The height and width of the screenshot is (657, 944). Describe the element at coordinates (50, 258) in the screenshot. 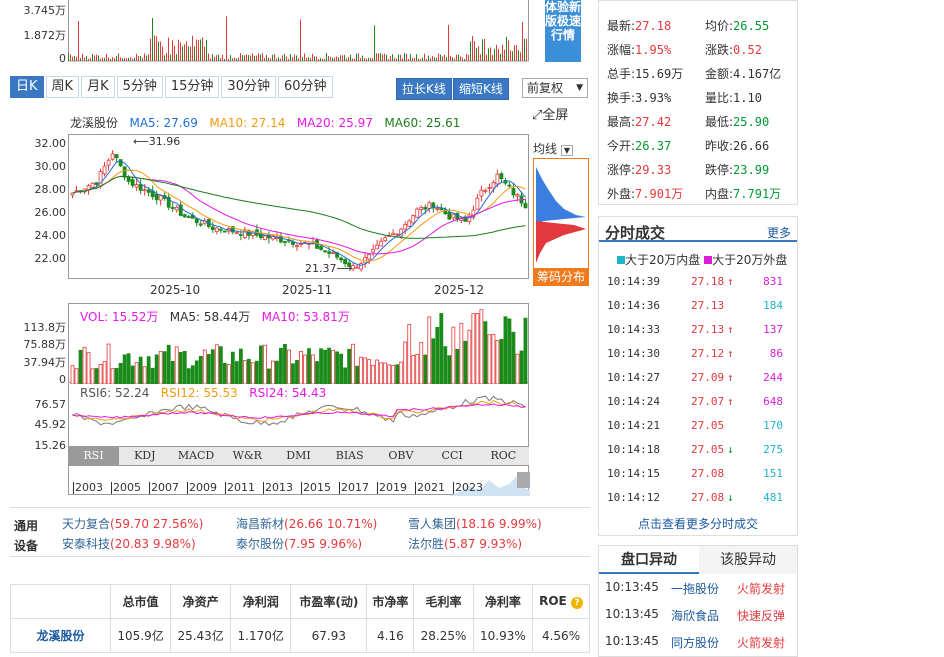

I see `k-y-22: 22.00` at that location.